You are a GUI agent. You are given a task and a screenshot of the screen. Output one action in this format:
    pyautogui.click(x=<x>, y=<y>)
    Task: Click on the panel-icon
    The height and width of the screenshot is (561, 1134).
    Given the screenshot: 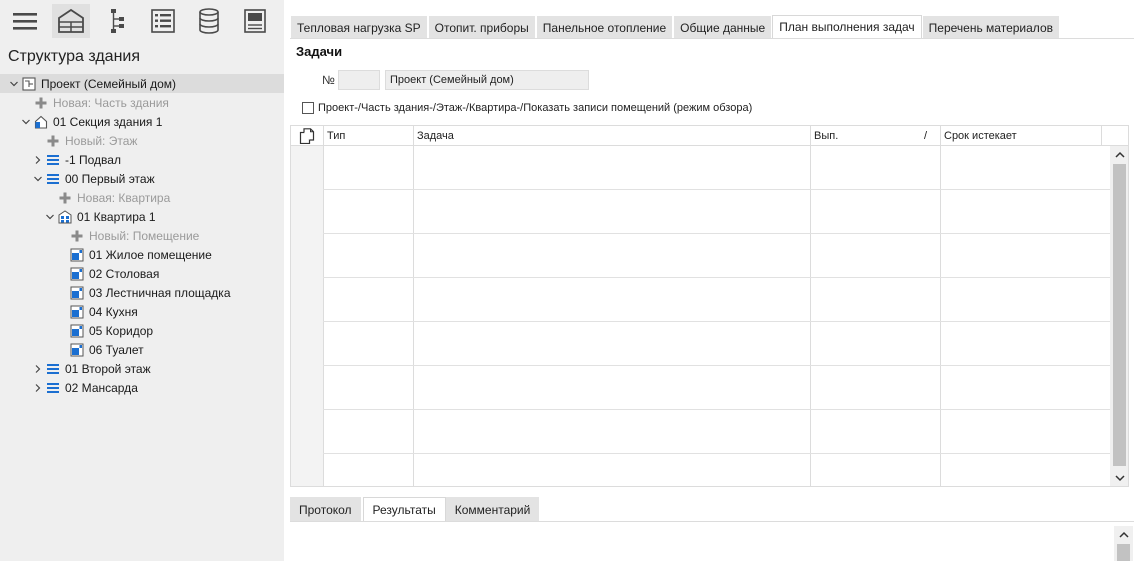 What is the action you would take?
    pyautogui.click(x=255, y=21)
    